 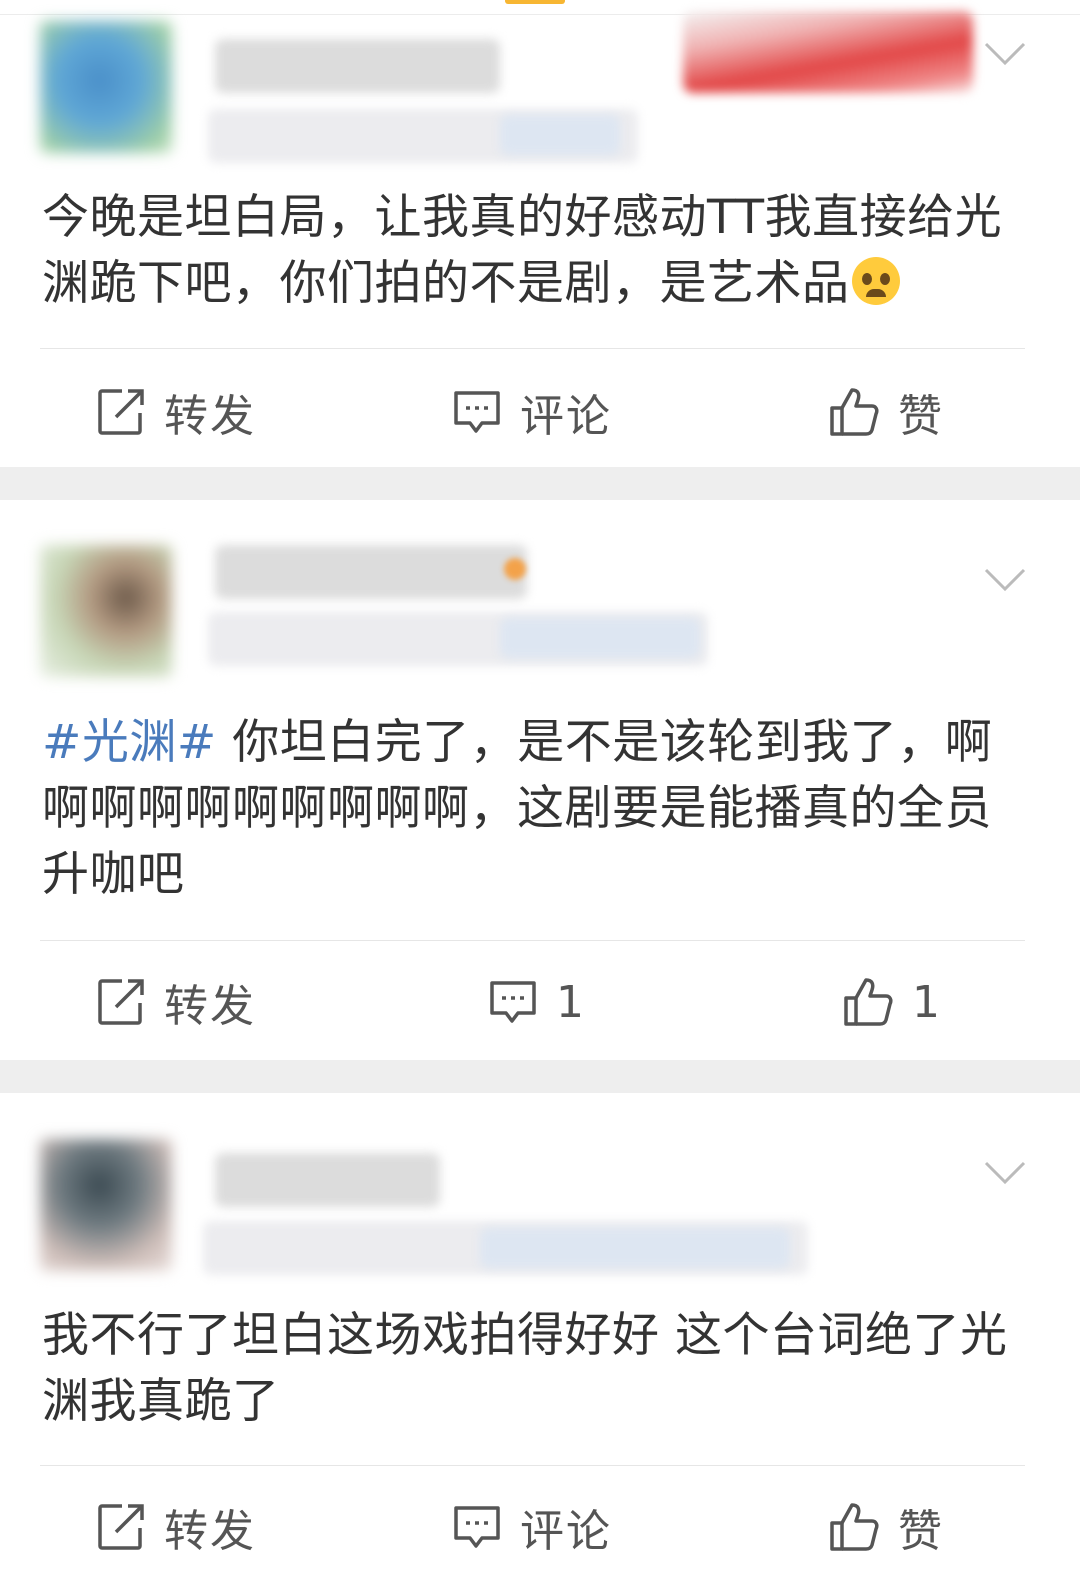 I want to click on user-level-badge, so click(x=515, y=569).